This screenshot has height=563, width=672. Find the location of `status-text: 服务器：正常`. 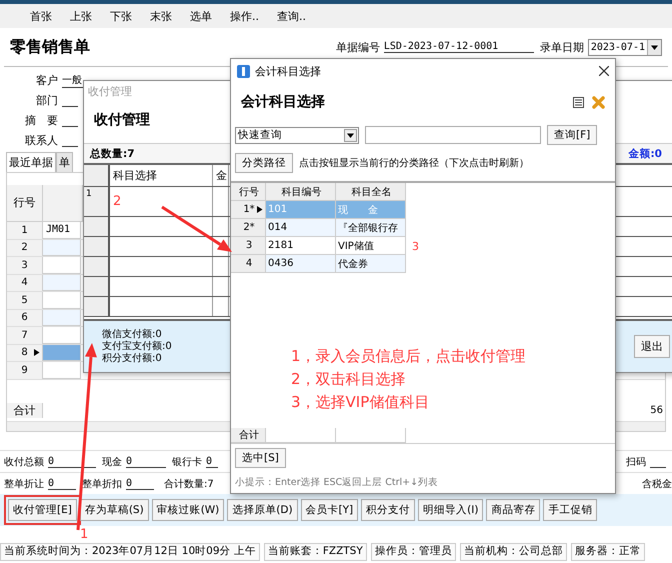

status-text: 服务器：正常 is located at coordinates (607, 552).